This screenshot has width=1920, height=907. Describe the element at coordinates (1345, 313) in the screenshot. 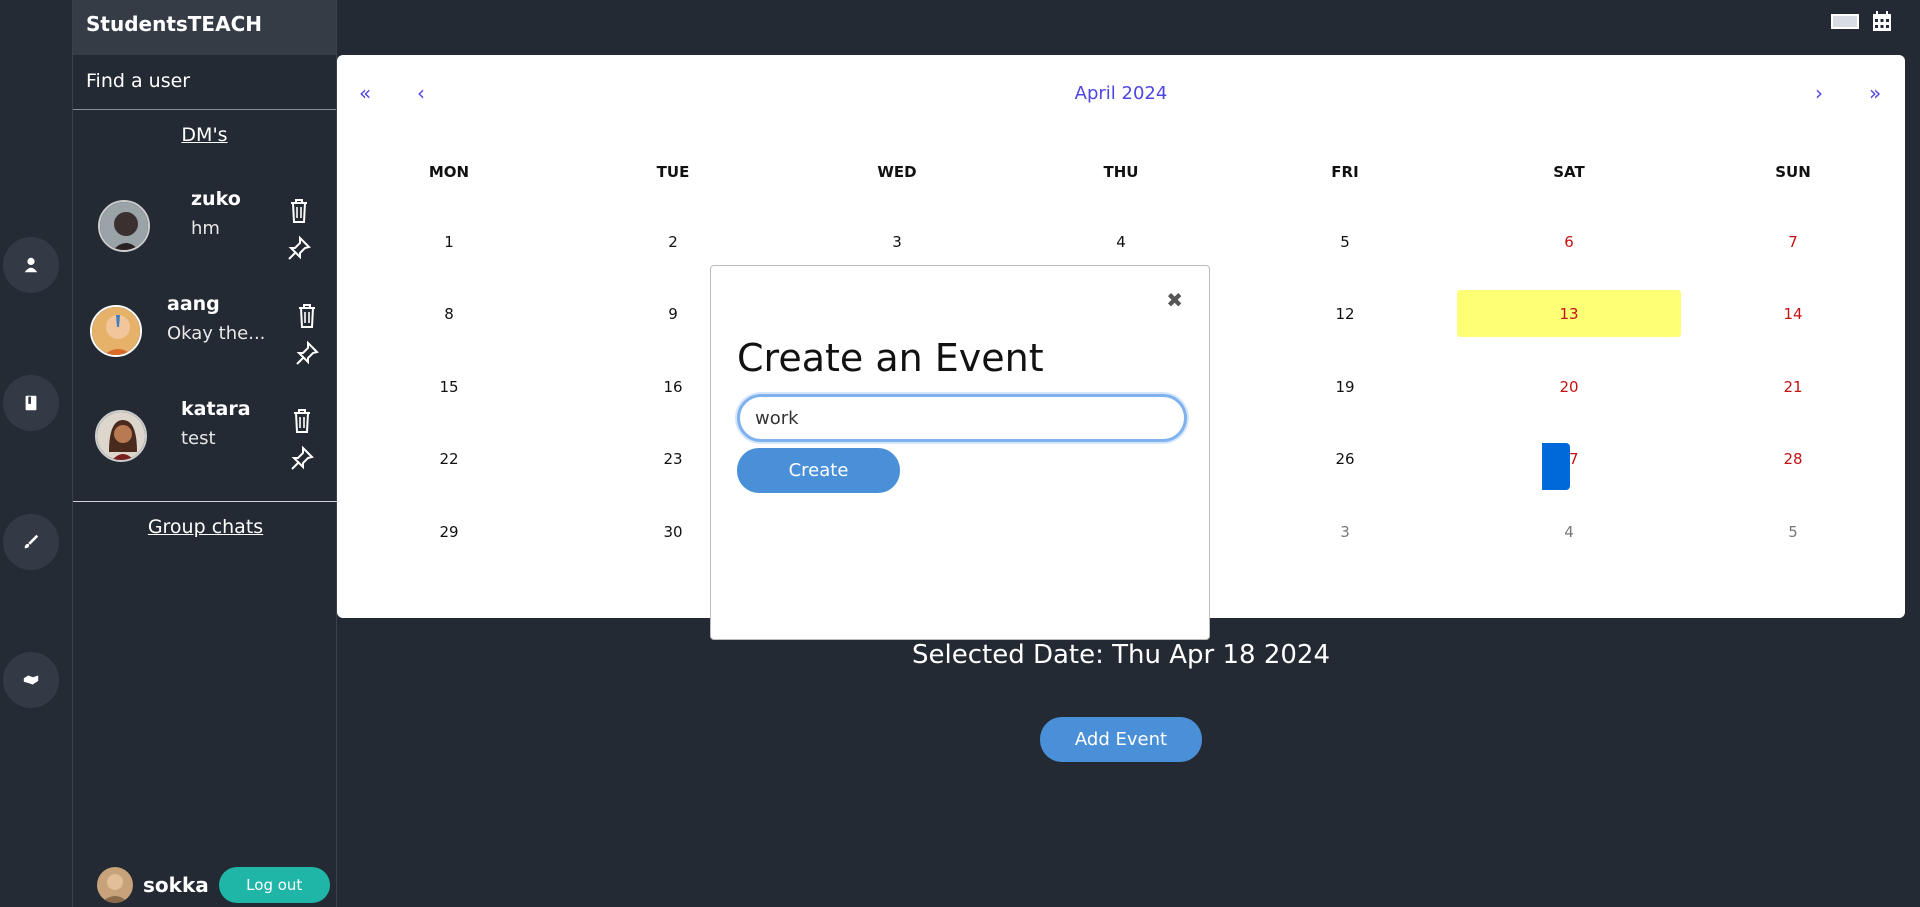

I see `calendar-day: 12` at that location.